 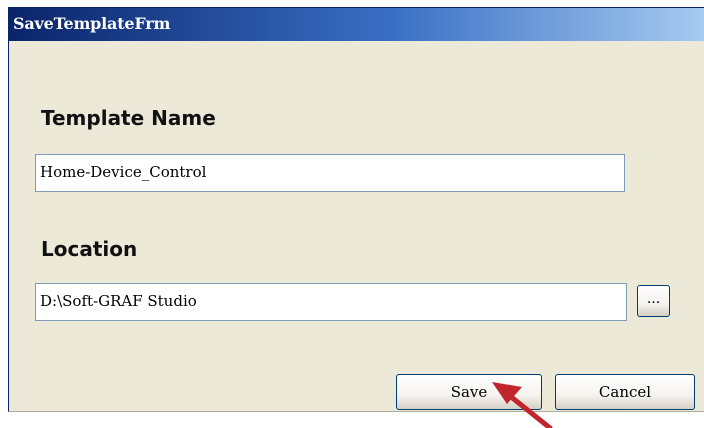 What do you see at coordinates (469, 392) in the screenshot?
I see `save-button: Save` at bounding box center [469, 392].